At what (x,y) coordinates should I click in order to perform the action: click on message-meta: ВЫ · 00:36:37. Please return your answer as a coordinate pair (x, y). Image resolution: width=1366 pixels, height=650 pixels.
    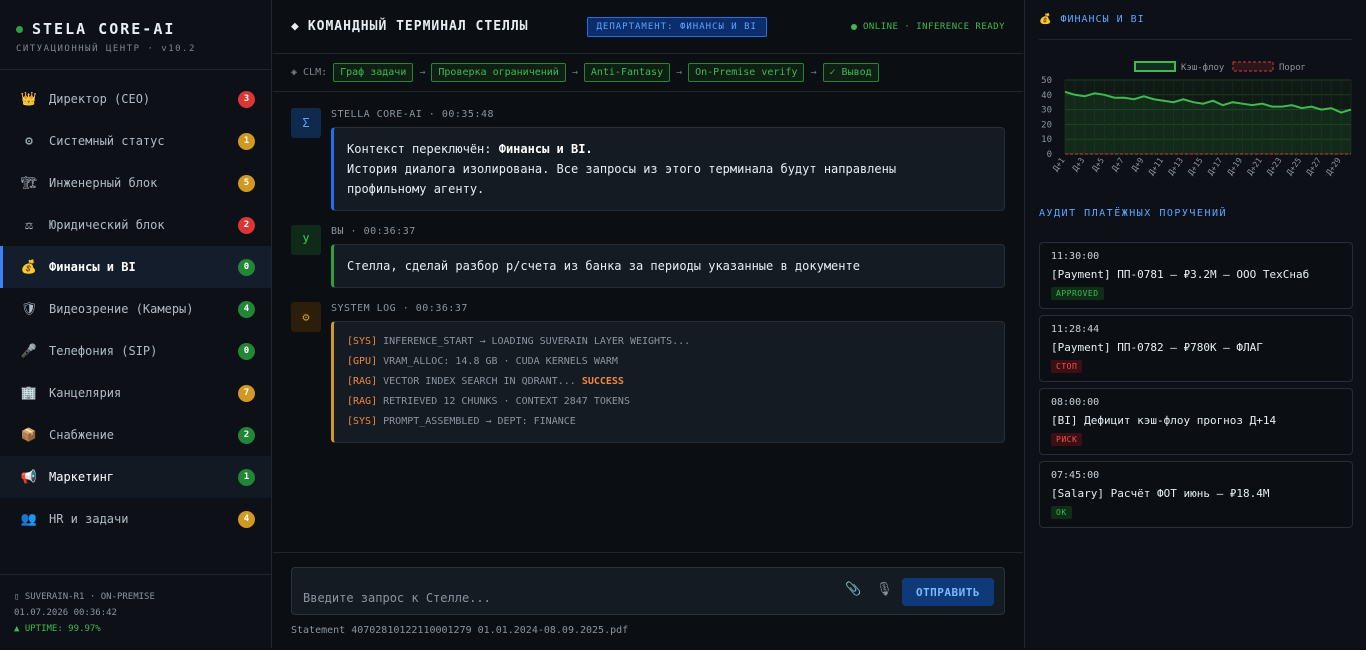
    Looking at the image, I should click on (373, 231).